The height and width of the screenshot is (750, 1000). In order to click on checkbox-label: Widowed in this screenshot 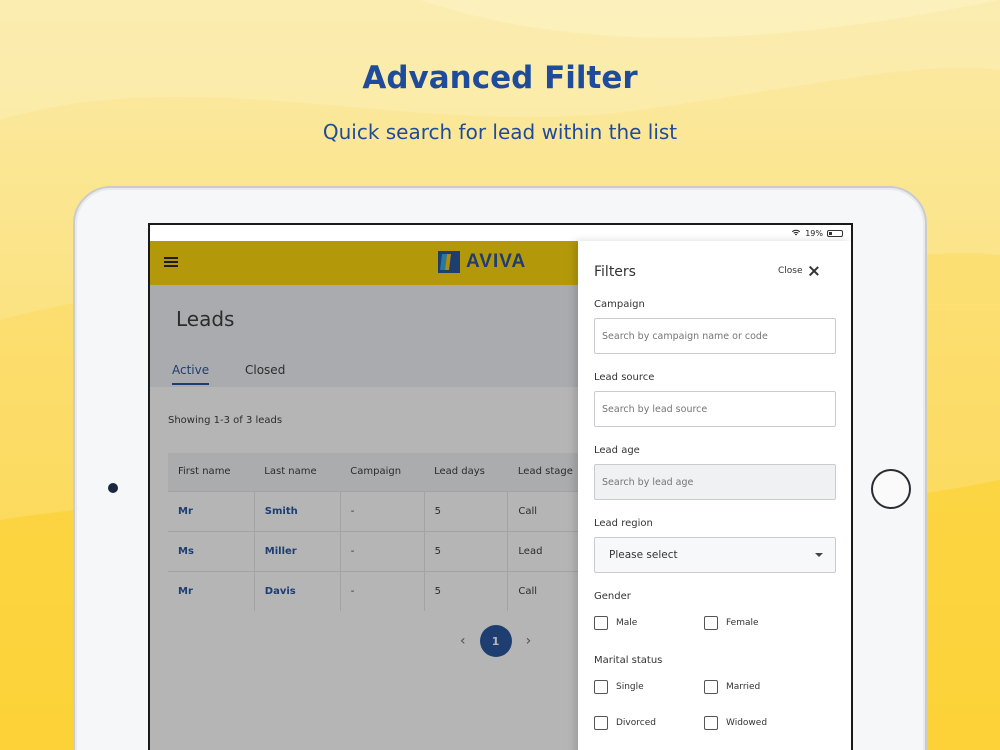, I will do `click(747, 723)`.